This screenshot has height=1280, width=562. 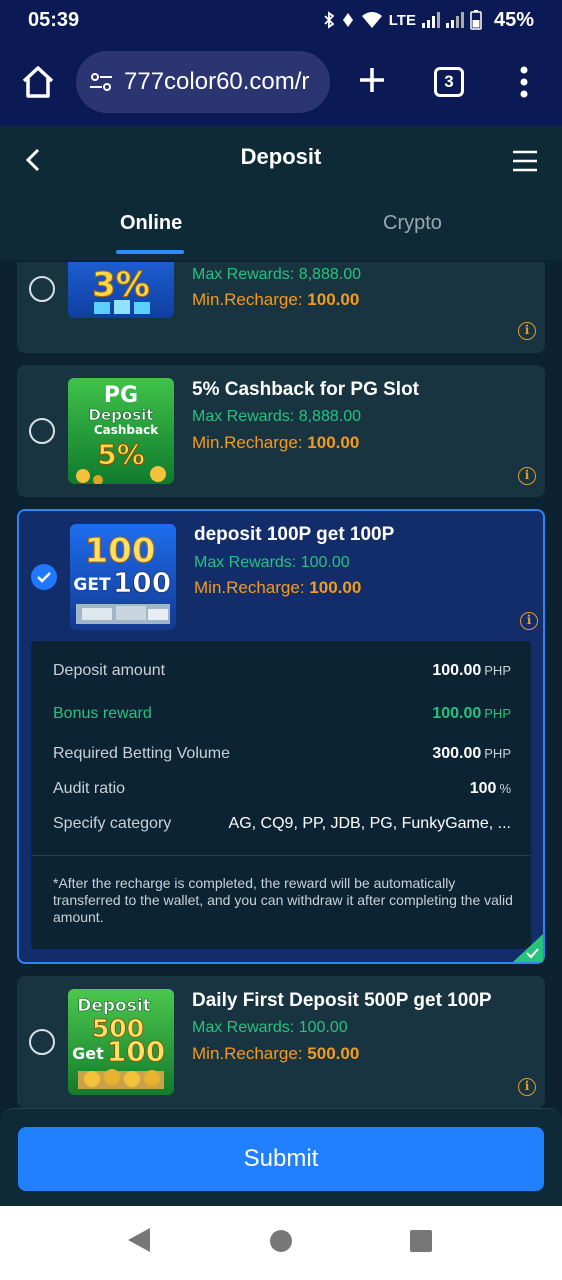 I want to click on svg-text: cashback, so click(x=121, y=262).